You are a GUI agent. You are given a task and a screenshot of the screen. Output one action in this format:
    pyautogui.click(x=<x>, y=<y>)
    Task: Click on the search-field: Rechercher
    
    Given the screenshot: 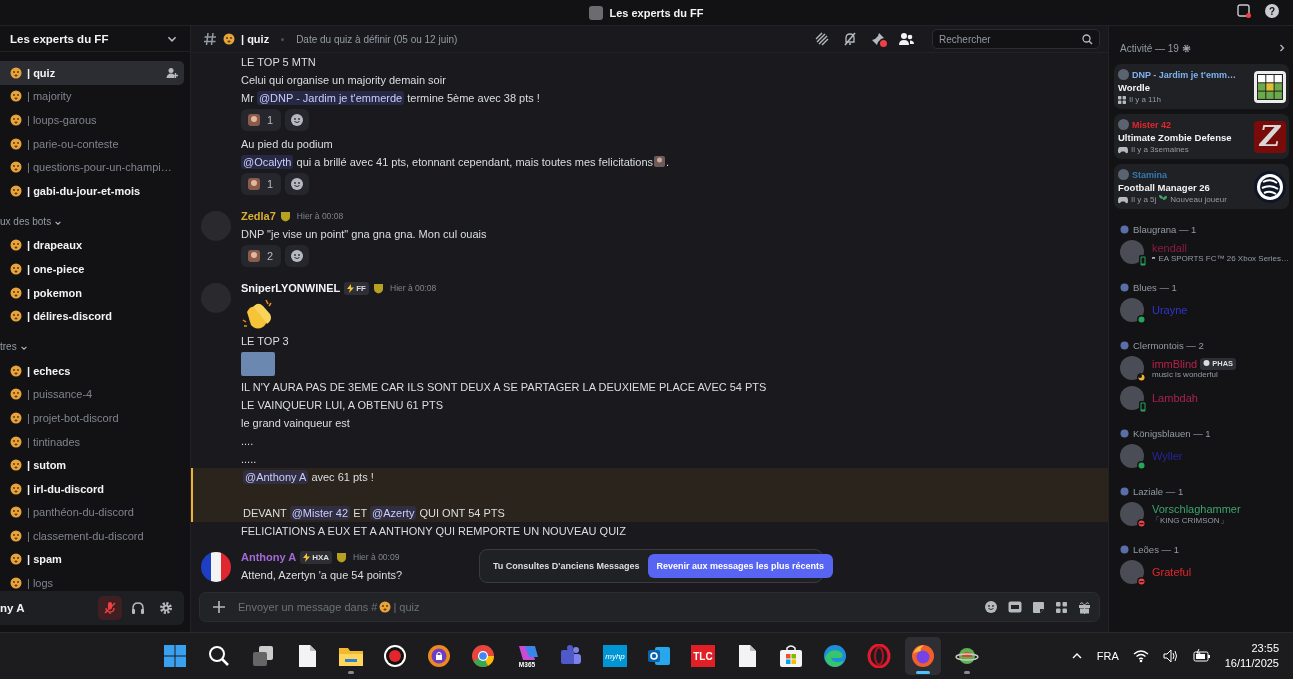 What is the action you would take?
    pyautogui.click(x=1016, y=39)
    